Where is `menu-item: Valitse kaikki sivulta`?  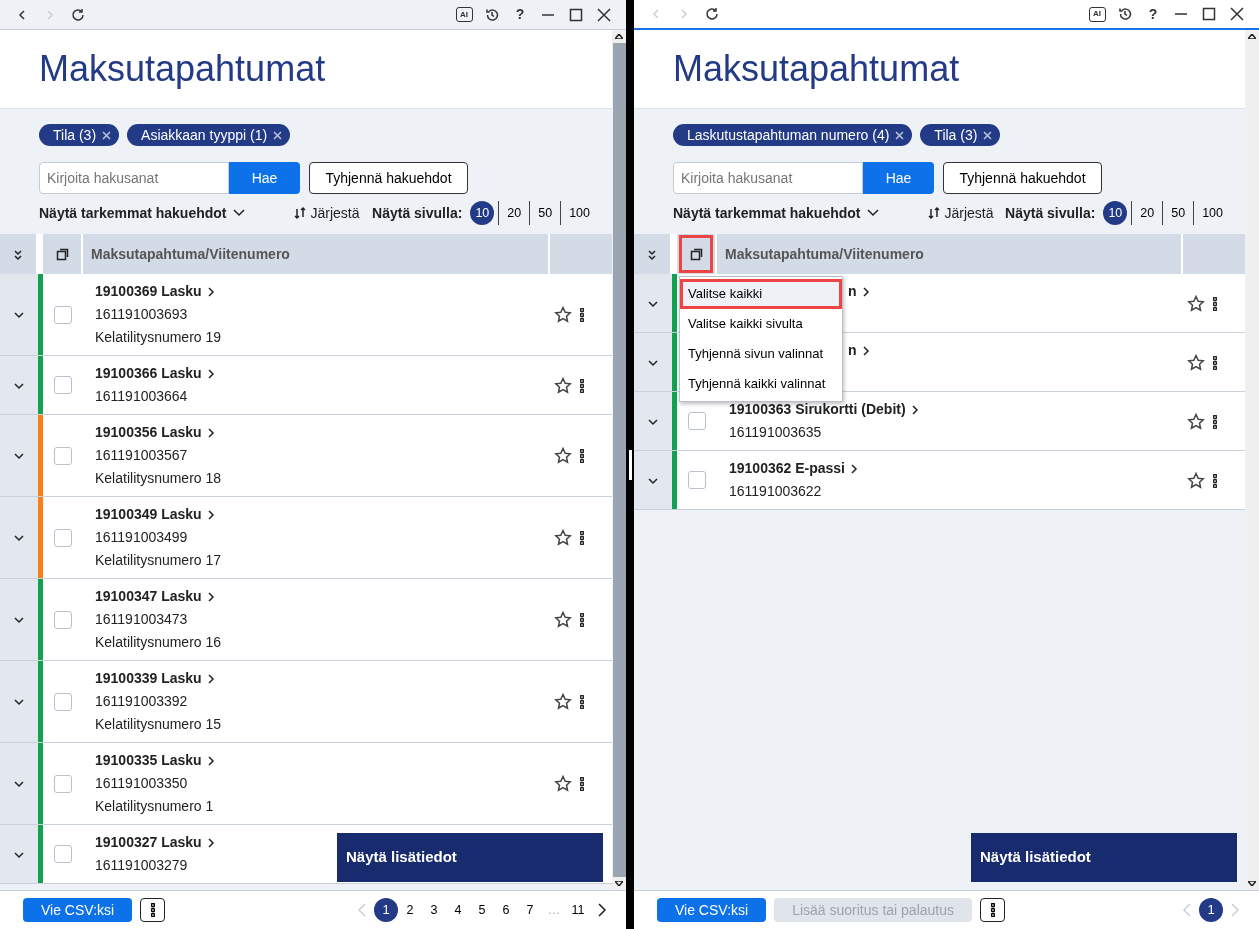
menu-item: Valitse kaikki sivulta is located at coordinates (761, 324).